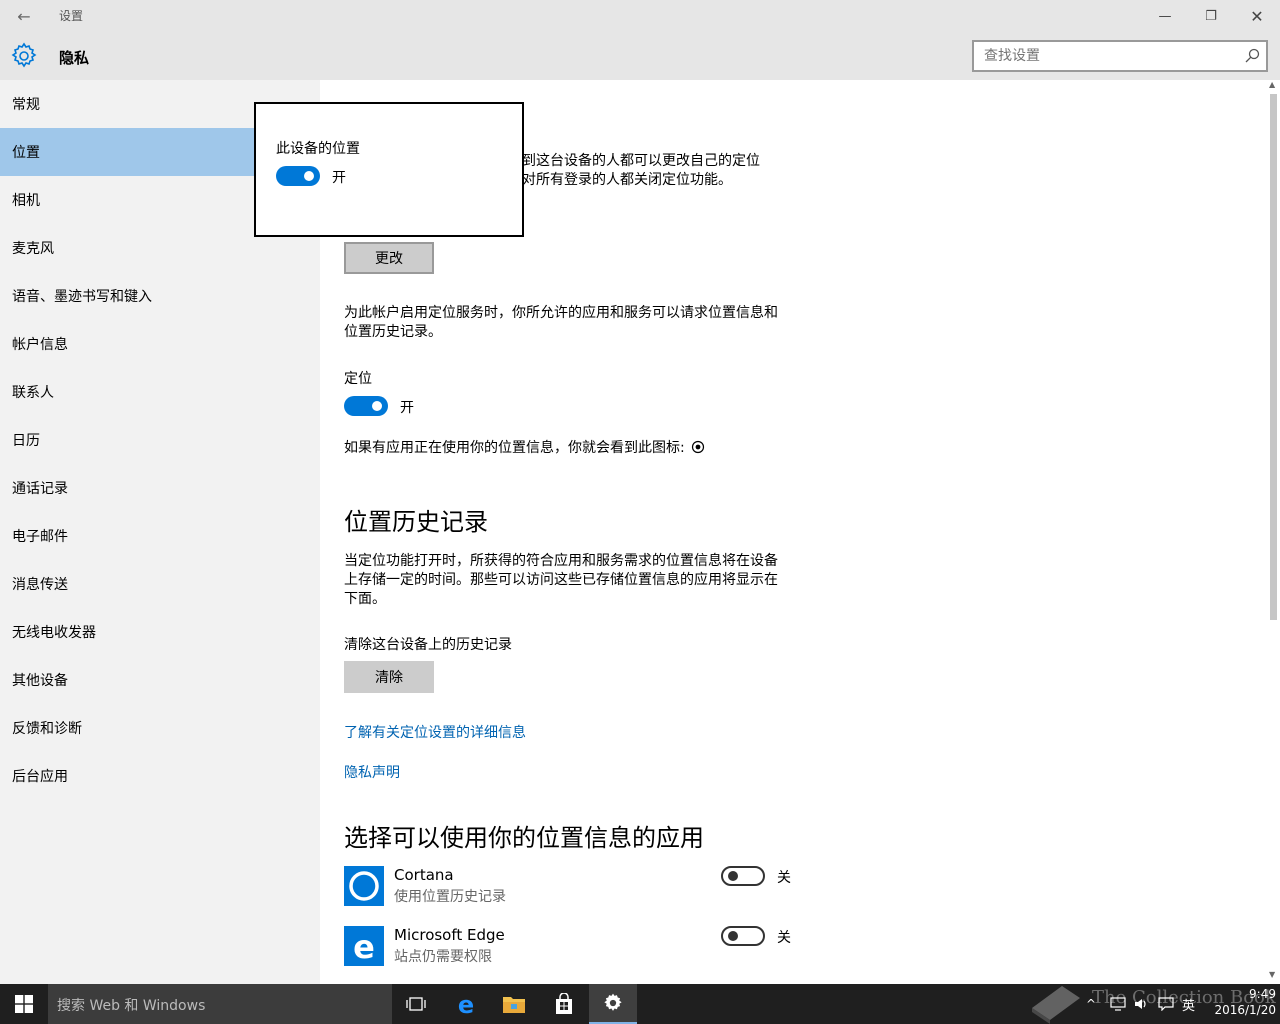  What do you see at coordinates (160, 728) in the screenshot?
I see `sidebar-item-feedback: 反馈和诊断` at bounding box center [160, 728].